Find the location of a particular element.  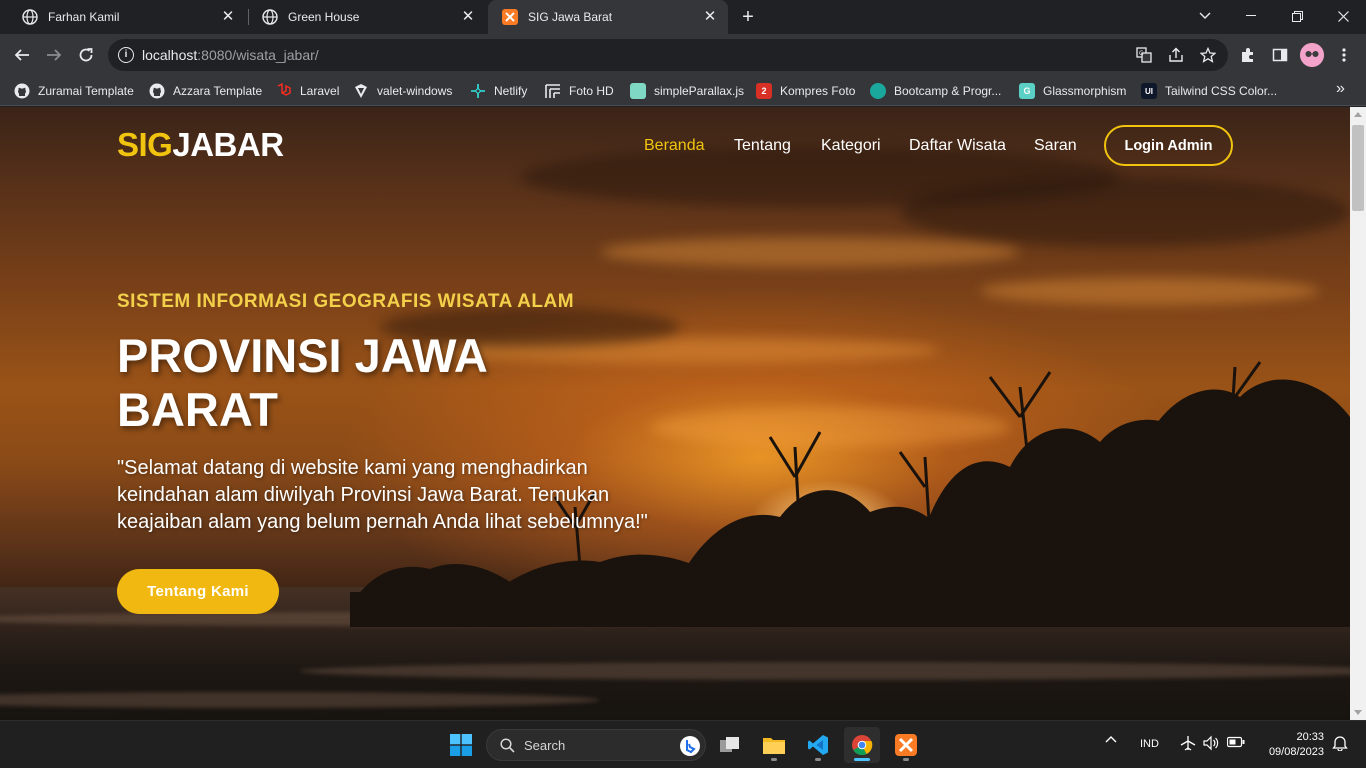

more-bookmarks-chevron-icon: » is located at coordinates (1340, 89).